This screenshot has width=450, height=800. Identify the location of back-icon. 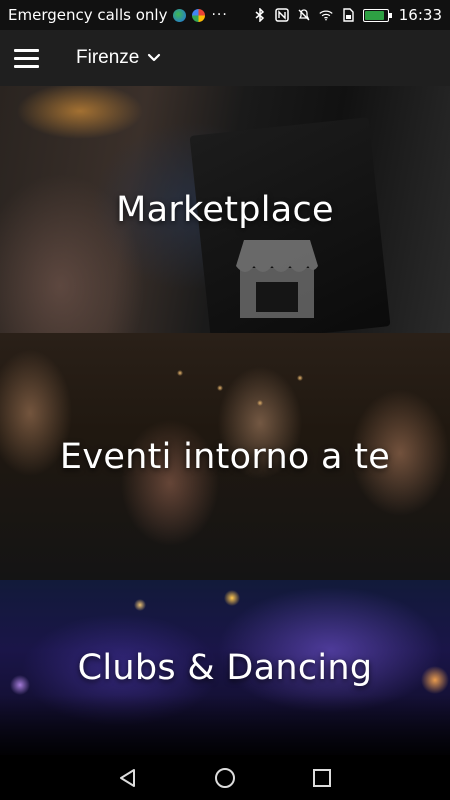
(128, 777).